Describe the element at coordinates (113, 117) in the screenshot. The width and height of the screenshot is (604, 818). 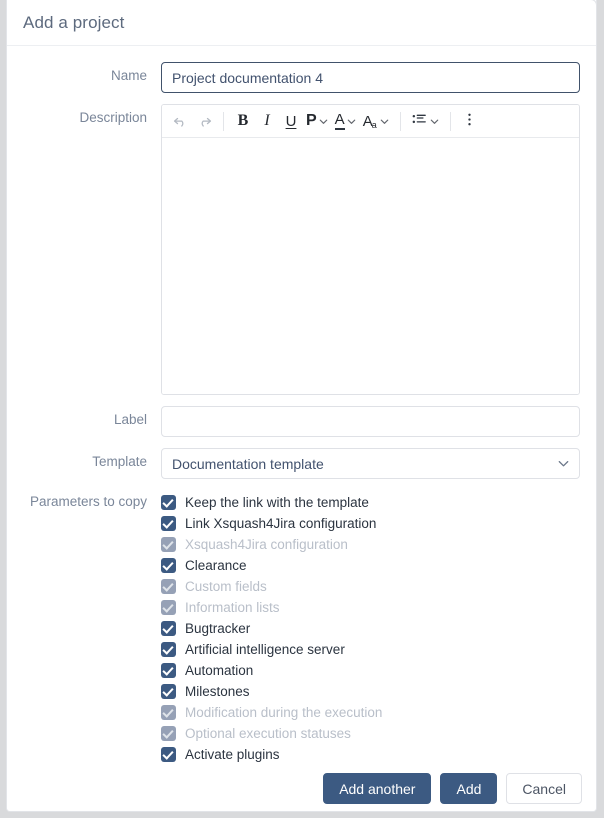
I see `description-label: Description` at that location.